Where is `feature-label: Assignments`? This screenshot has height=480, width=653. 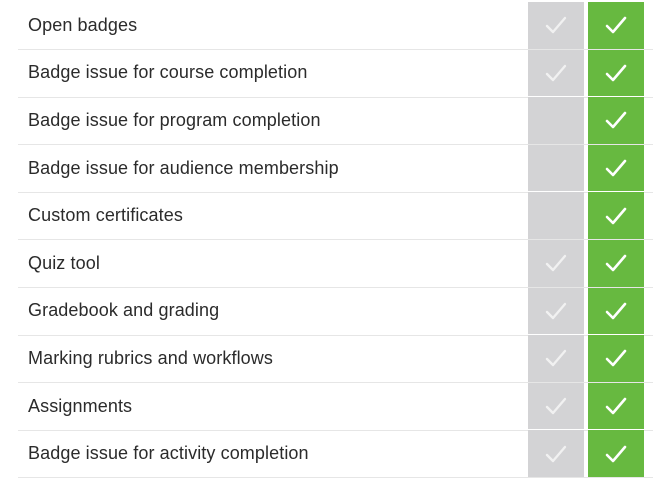 feature-label: Assignments is located at coordinates (80, 405).